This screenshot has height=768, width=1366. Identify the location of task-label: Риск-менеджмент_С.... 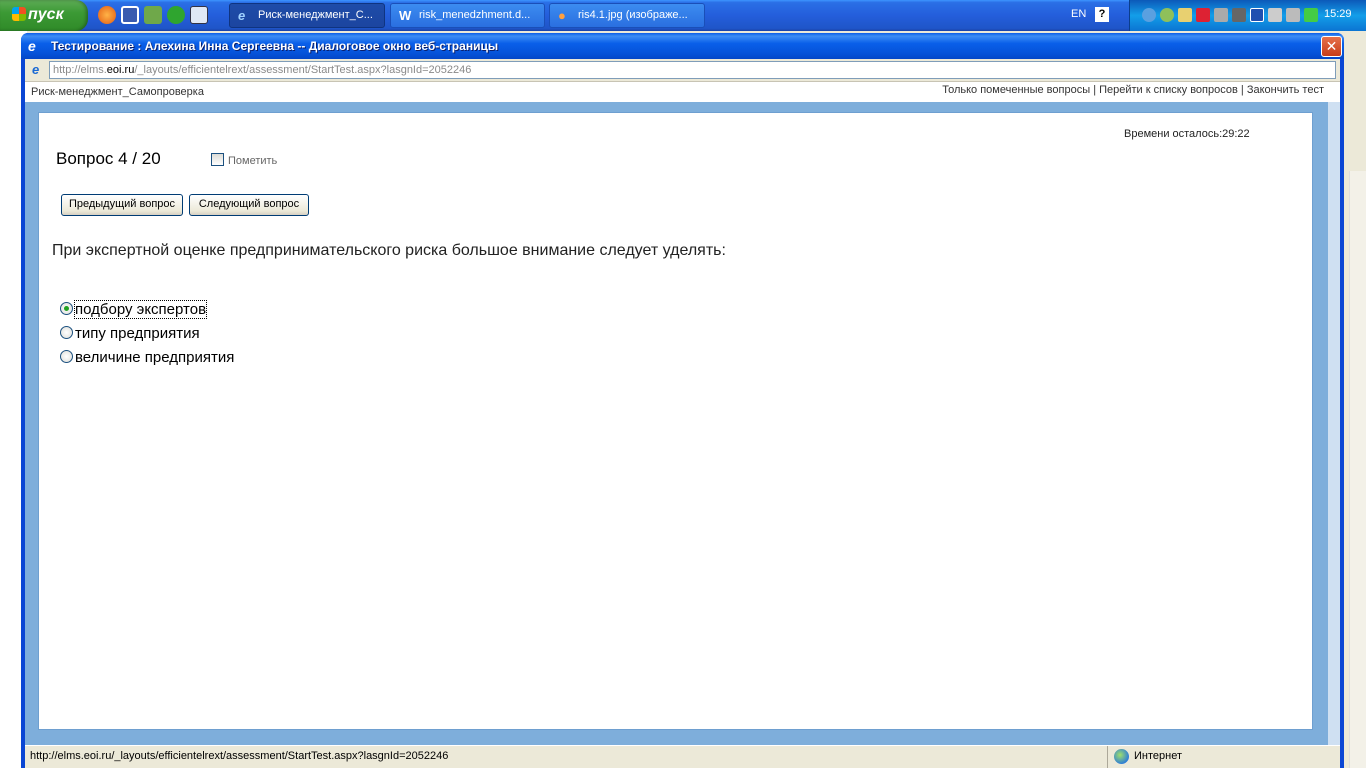
(315, 15).